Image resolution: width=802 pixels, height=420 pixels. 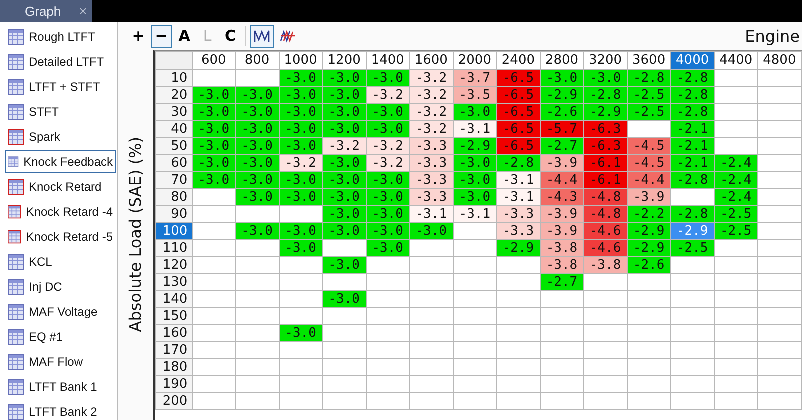 What do you see at coordinates (773, 36) in the screenshot?
I see `x-axis-title: Engine` at bounding box center [773, 36].